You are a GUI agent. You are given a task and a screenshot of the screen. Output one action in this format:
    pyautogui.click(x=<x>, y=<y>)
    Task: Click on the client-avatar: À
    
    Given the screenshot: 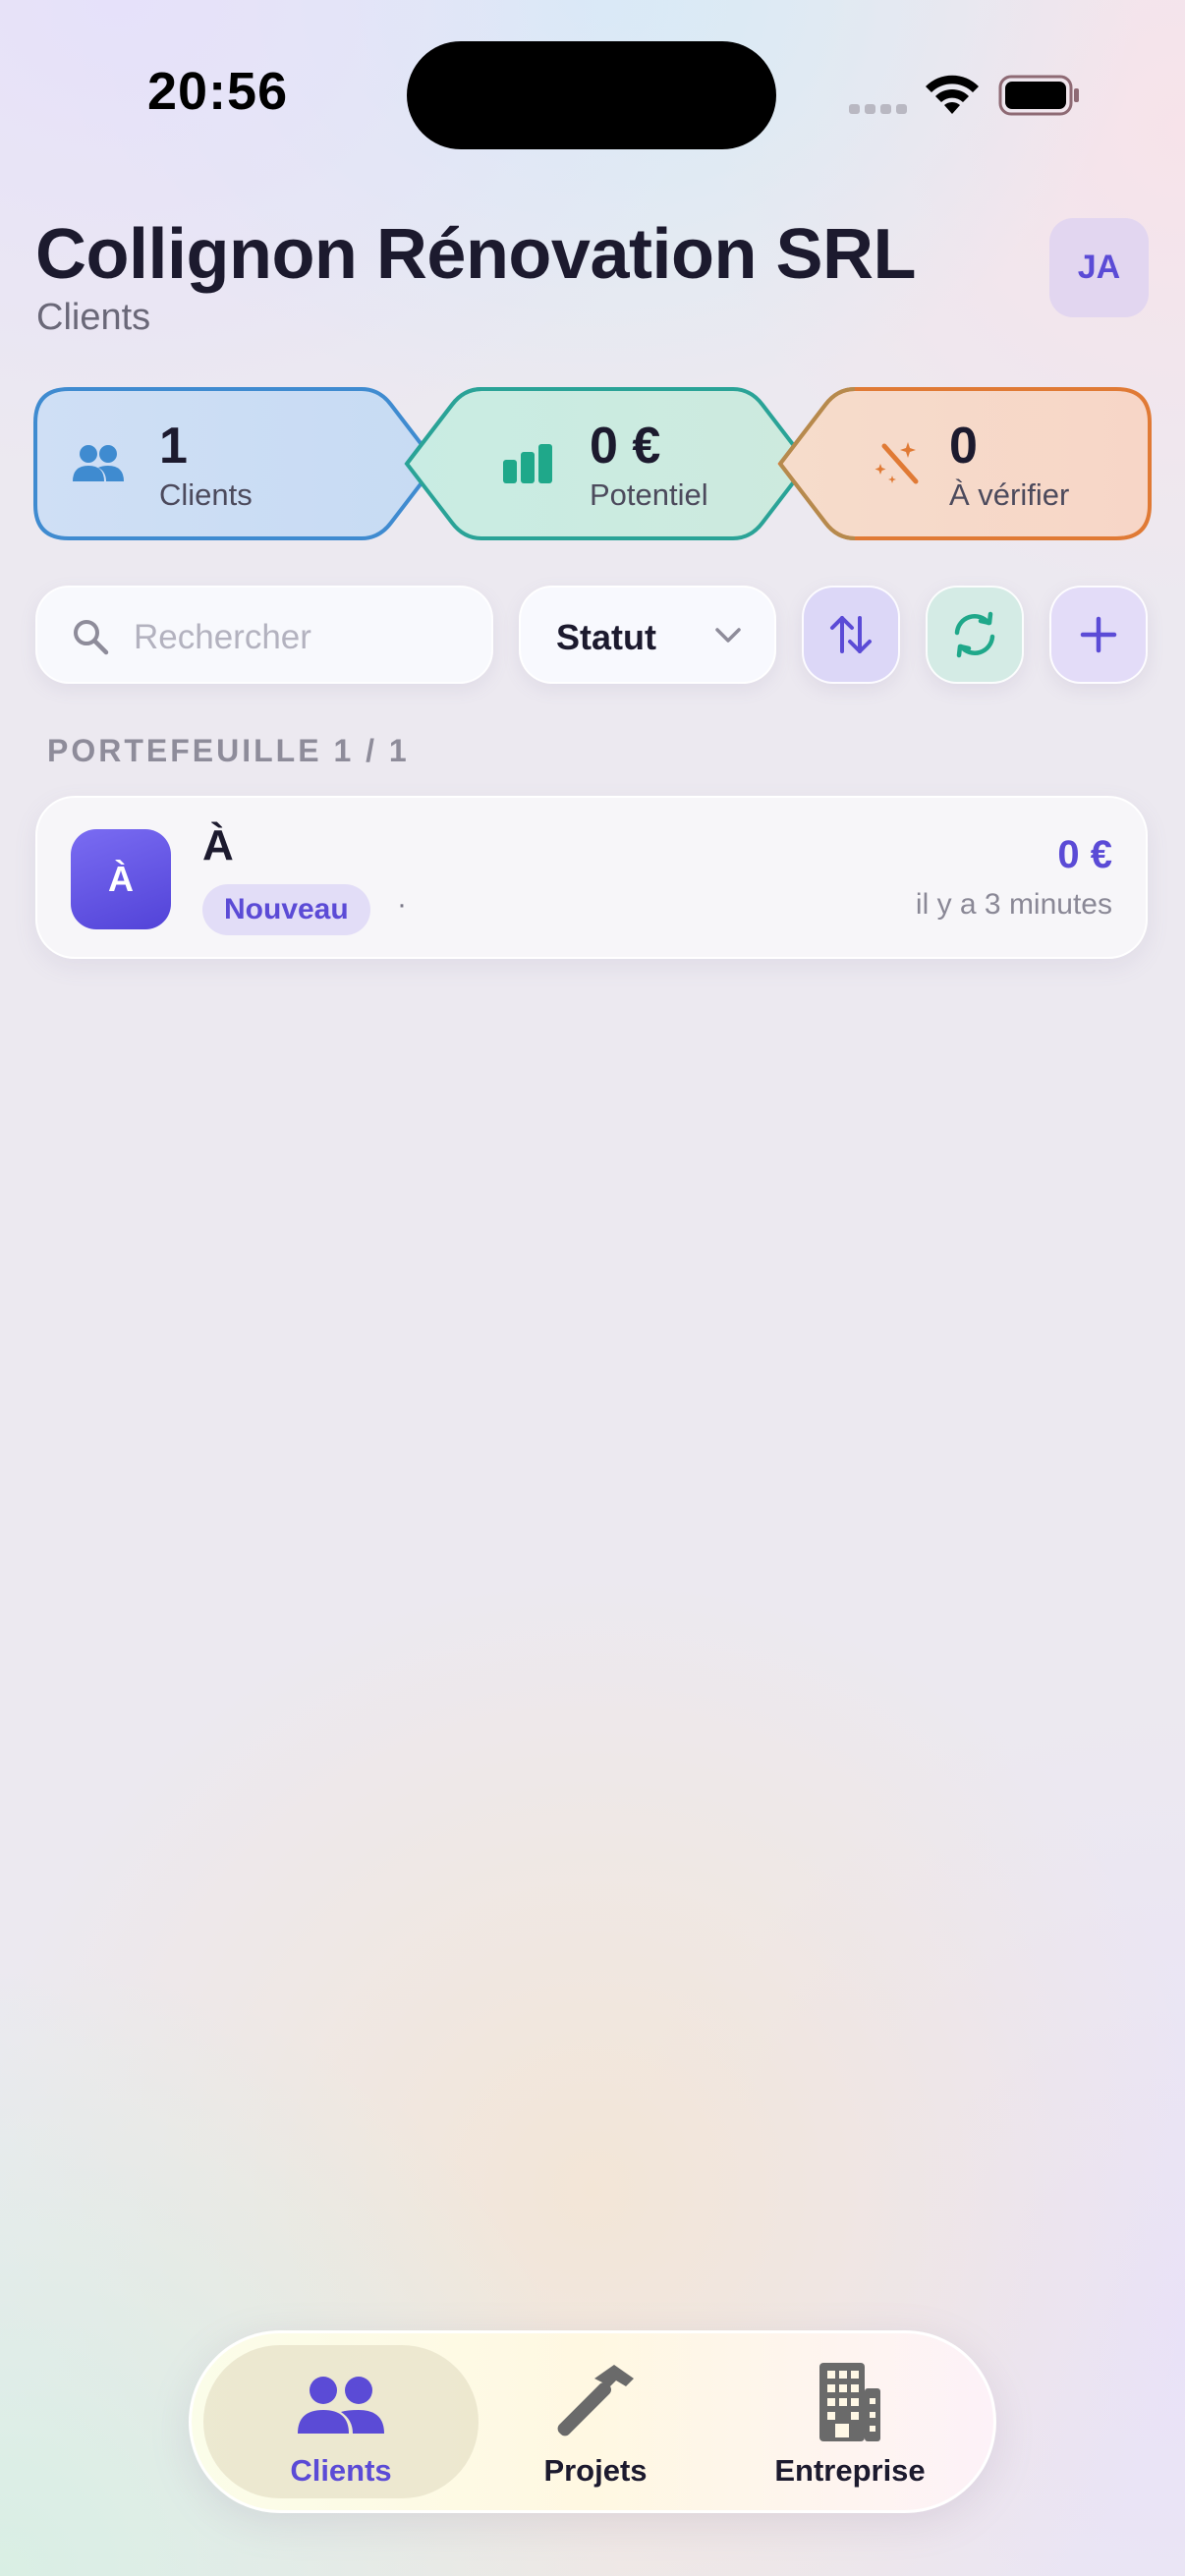 What is the action you would take?
    pyautogui.click(x=121, y=879)
    